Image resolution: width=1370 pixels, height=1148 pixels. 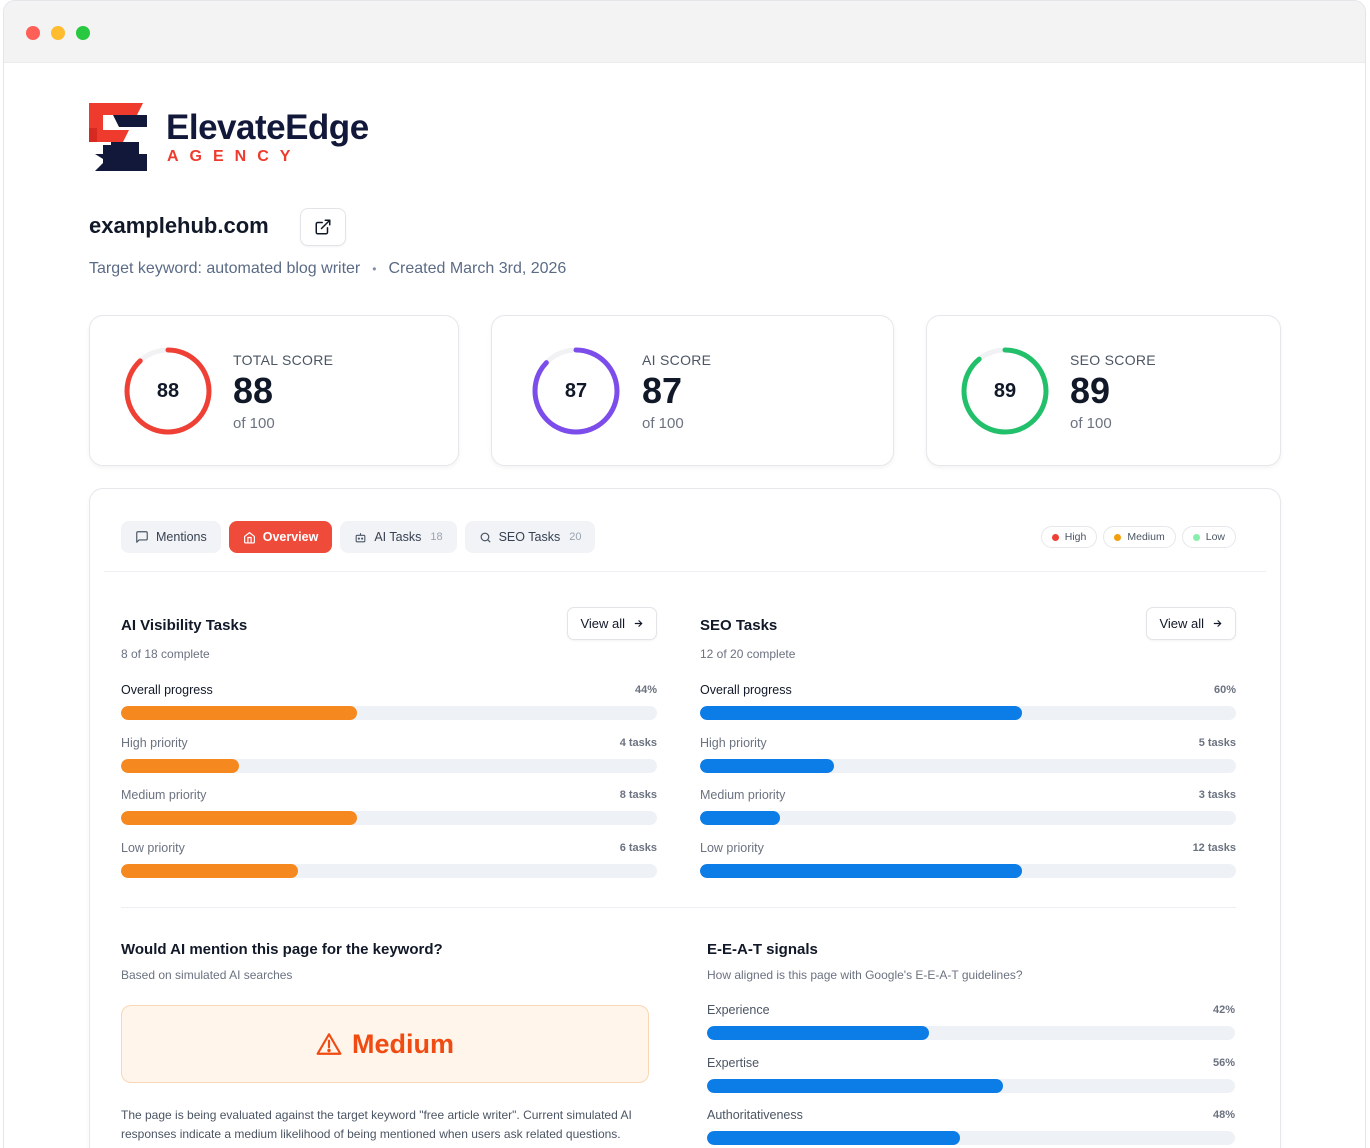 I want to click on ai-mention-subtitle: Based on simulated AI searches, so click(x=207, y=975).